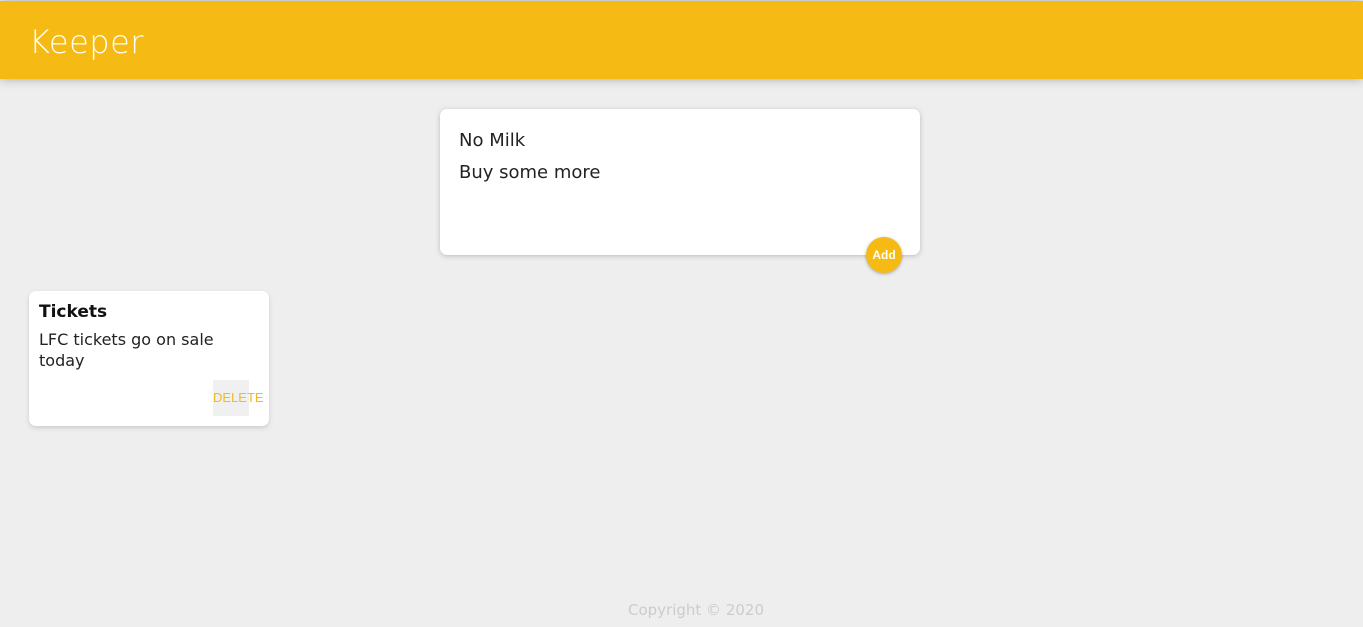 This screenshot has width=1363, height=627. What do you see at coordinates (238, 398) in the screenshot?
I see `delete-note-button: DELETE` at bounding box center [238, 398].